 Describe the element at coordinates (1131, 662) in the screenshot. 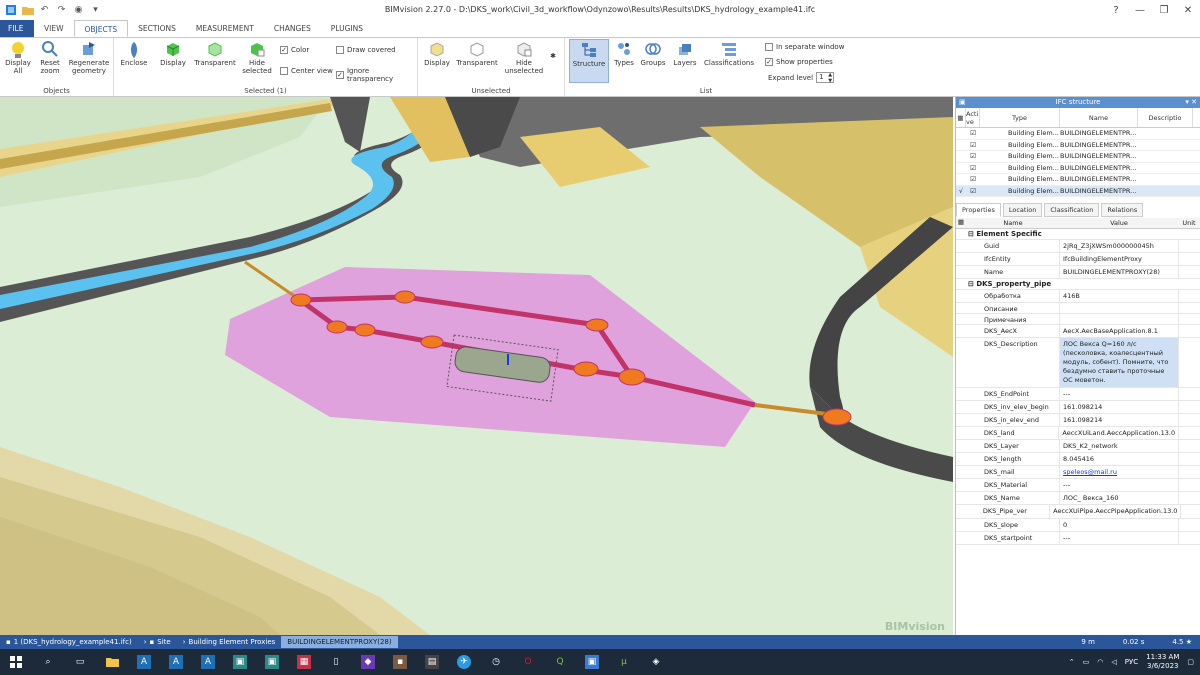

I see `language-indicator: РУС` at that location.